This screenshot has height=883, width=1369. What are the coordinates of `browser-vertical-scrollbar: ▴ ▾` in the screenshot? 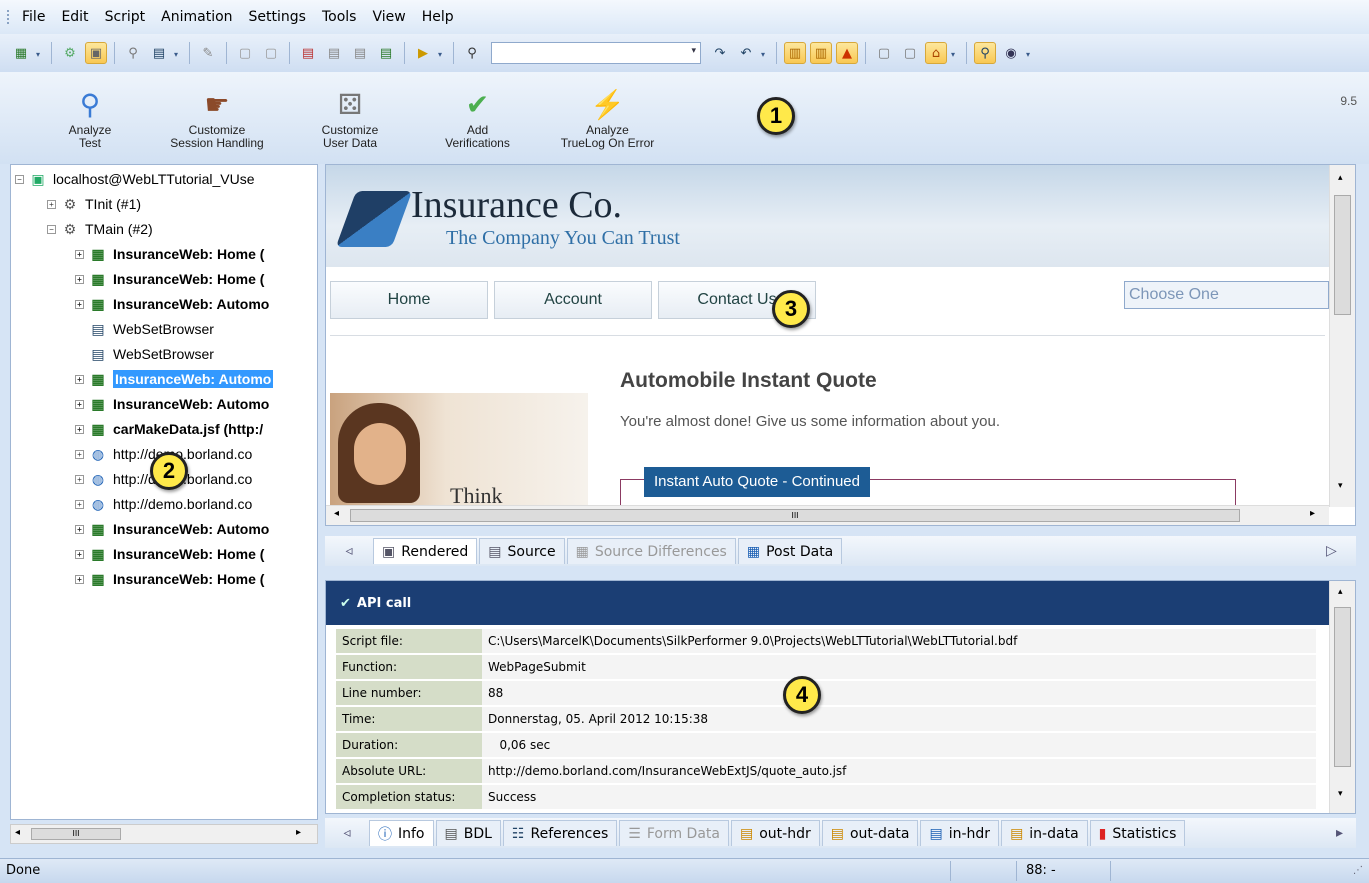 It's located at (1342, 336).